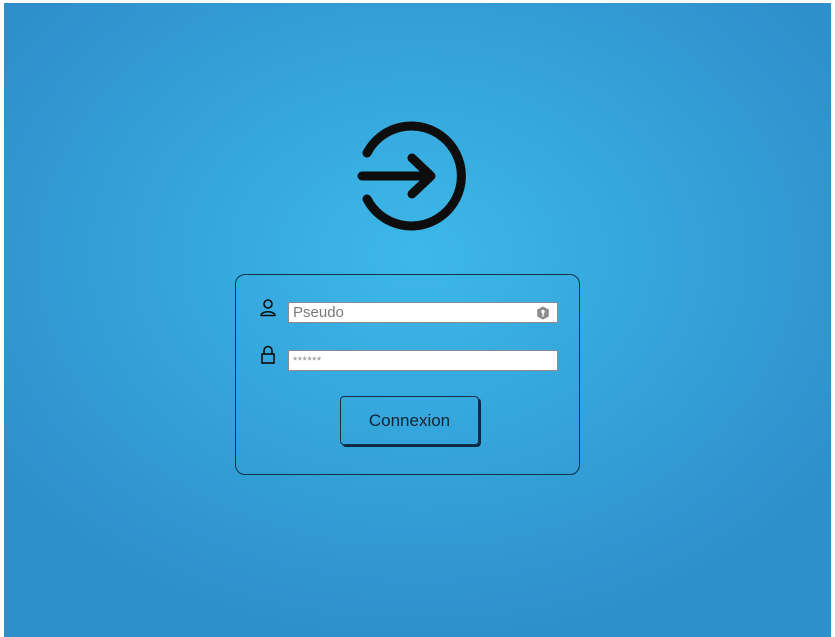 This screenshot has height=637, width=835. What do you see at coordinates (268, 354) in the screenshot?
I see `lock-icon` at bounding box center [268, 354].